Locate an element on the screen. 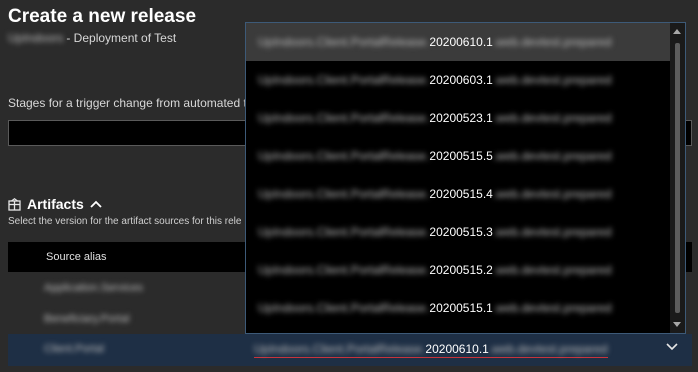 This screenshot has width=698, height=372. artifacts-heading: Artifacts is located at coordinates (55, 204).